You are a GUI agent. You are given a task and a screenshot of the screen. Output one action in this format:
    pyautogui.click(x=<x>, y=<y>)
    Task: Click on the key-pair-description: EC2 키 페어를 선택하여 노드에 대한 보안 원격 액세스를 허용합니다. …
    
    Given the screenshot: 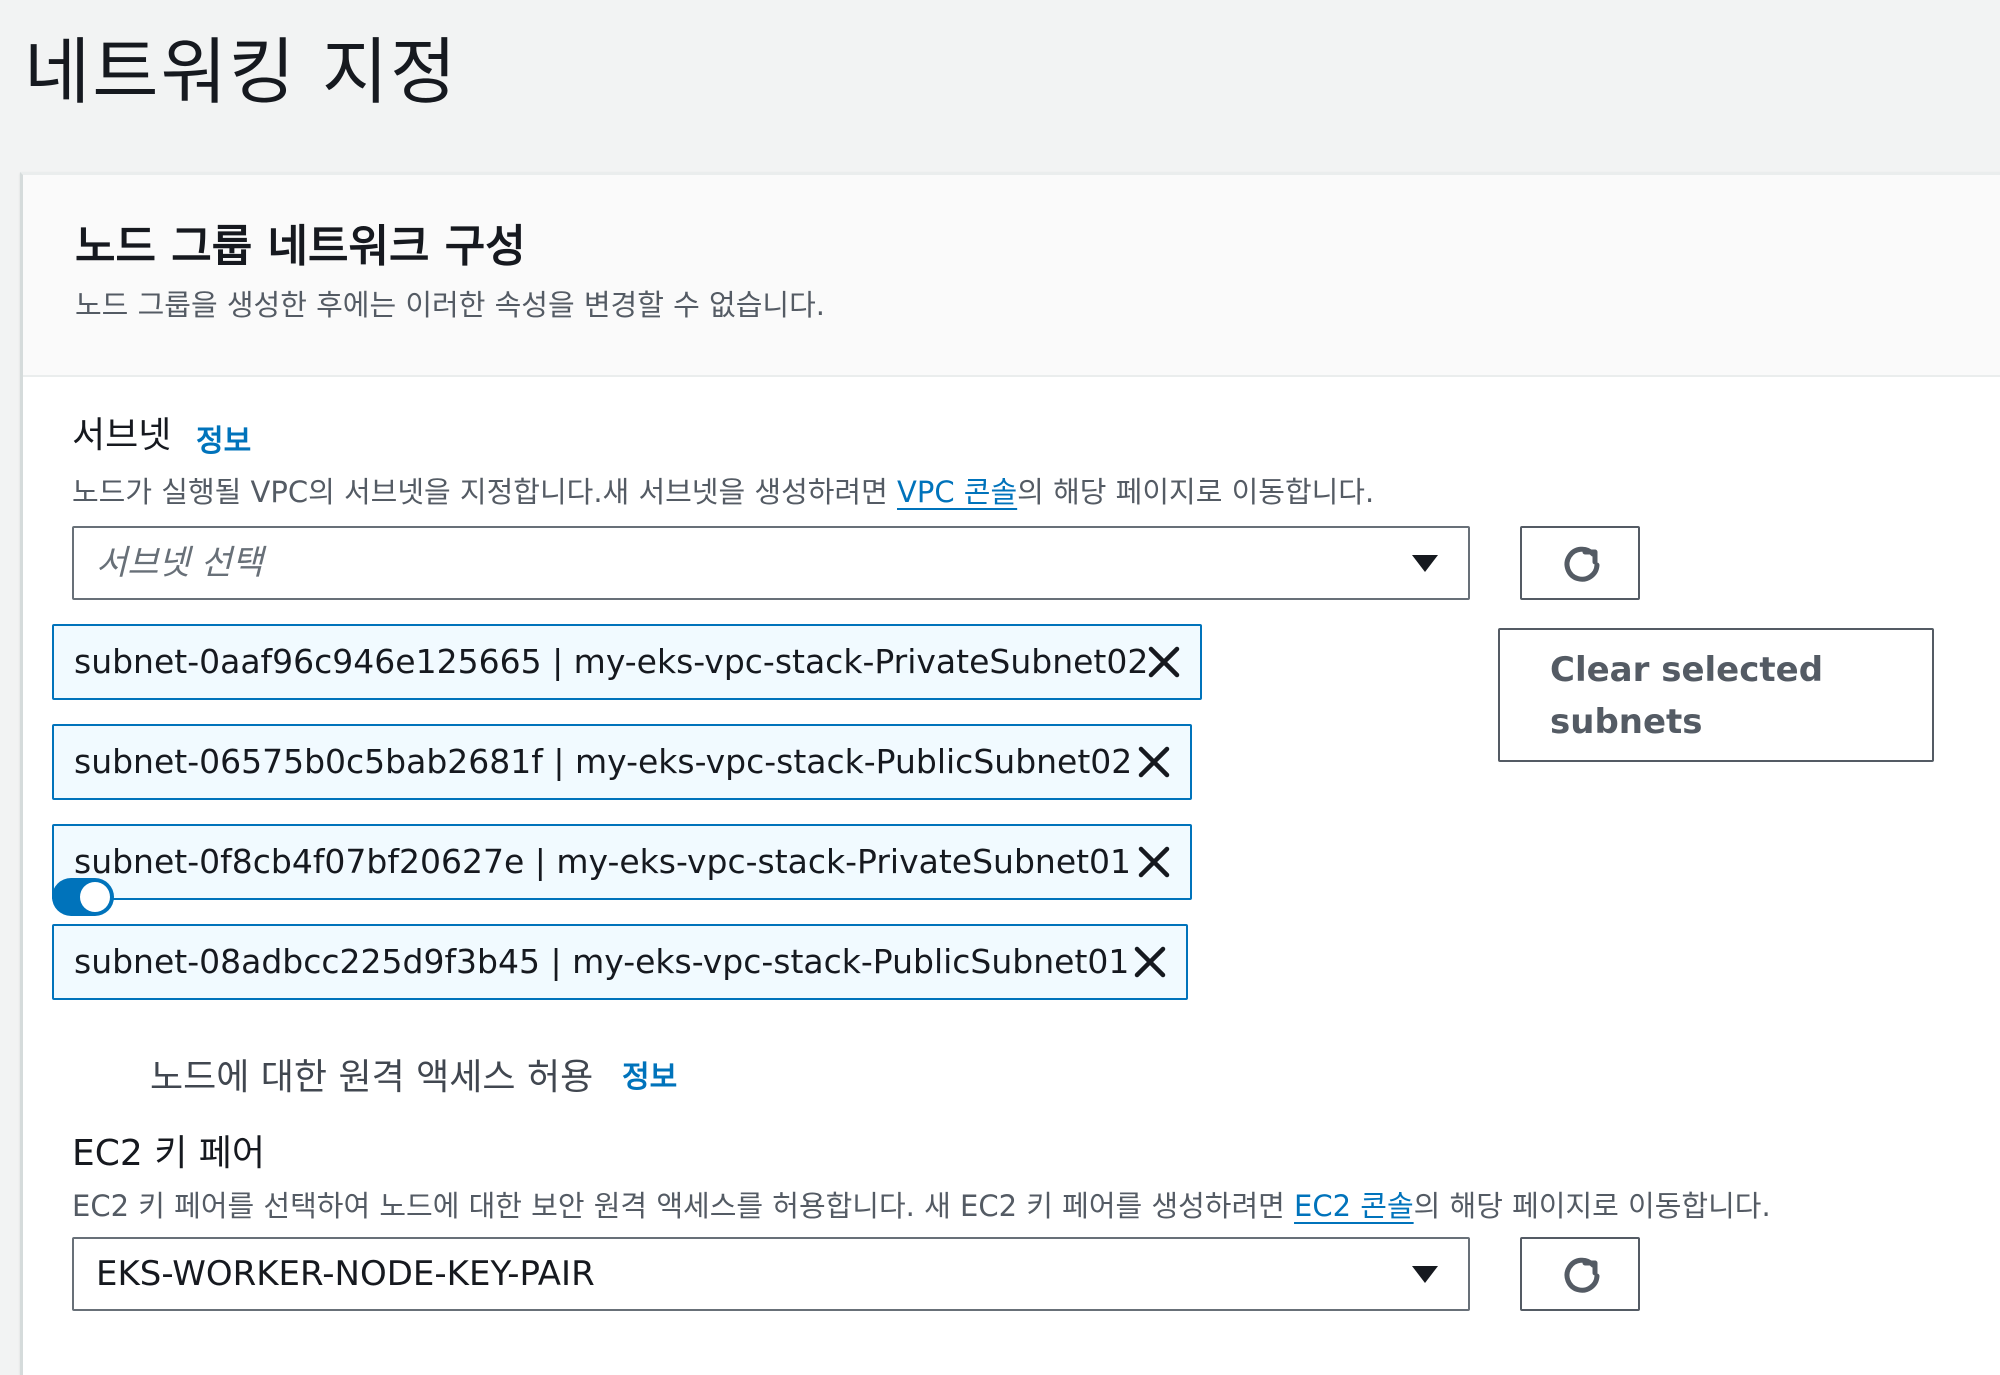 What is the action you would take?
    pyautogui.click(x=921, y=1206)
    